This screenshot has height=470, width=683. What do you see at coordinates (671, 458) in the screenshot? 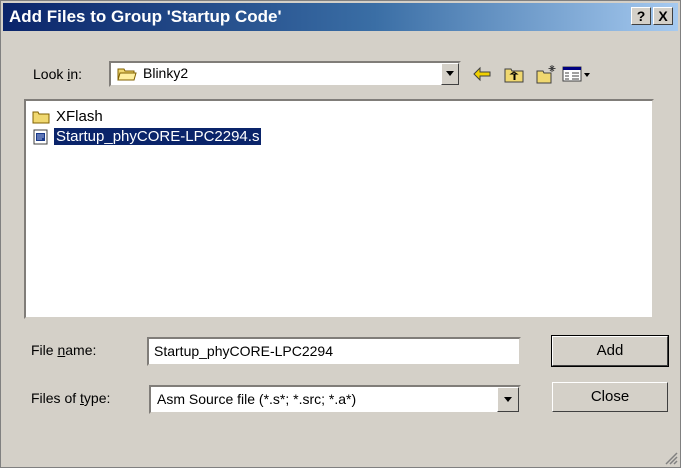
I see `resize-grip-icon` at bounding box center [671, 458].